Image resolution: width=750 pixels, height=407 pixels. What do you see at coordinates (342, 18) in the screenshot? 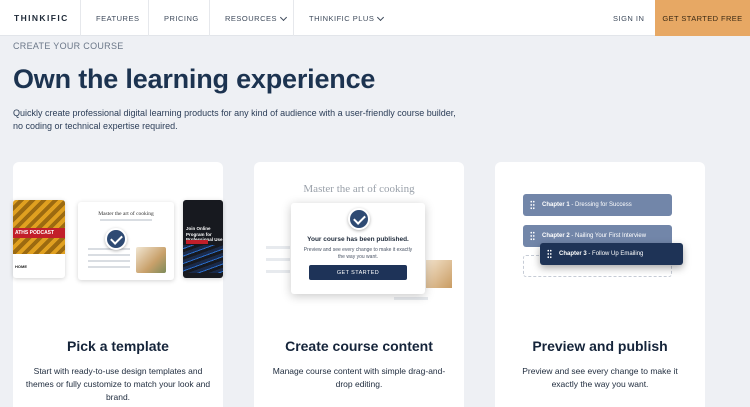
I see `nav-plus-label: THINKIFIC PLUS` at bounding box center [342, 18].